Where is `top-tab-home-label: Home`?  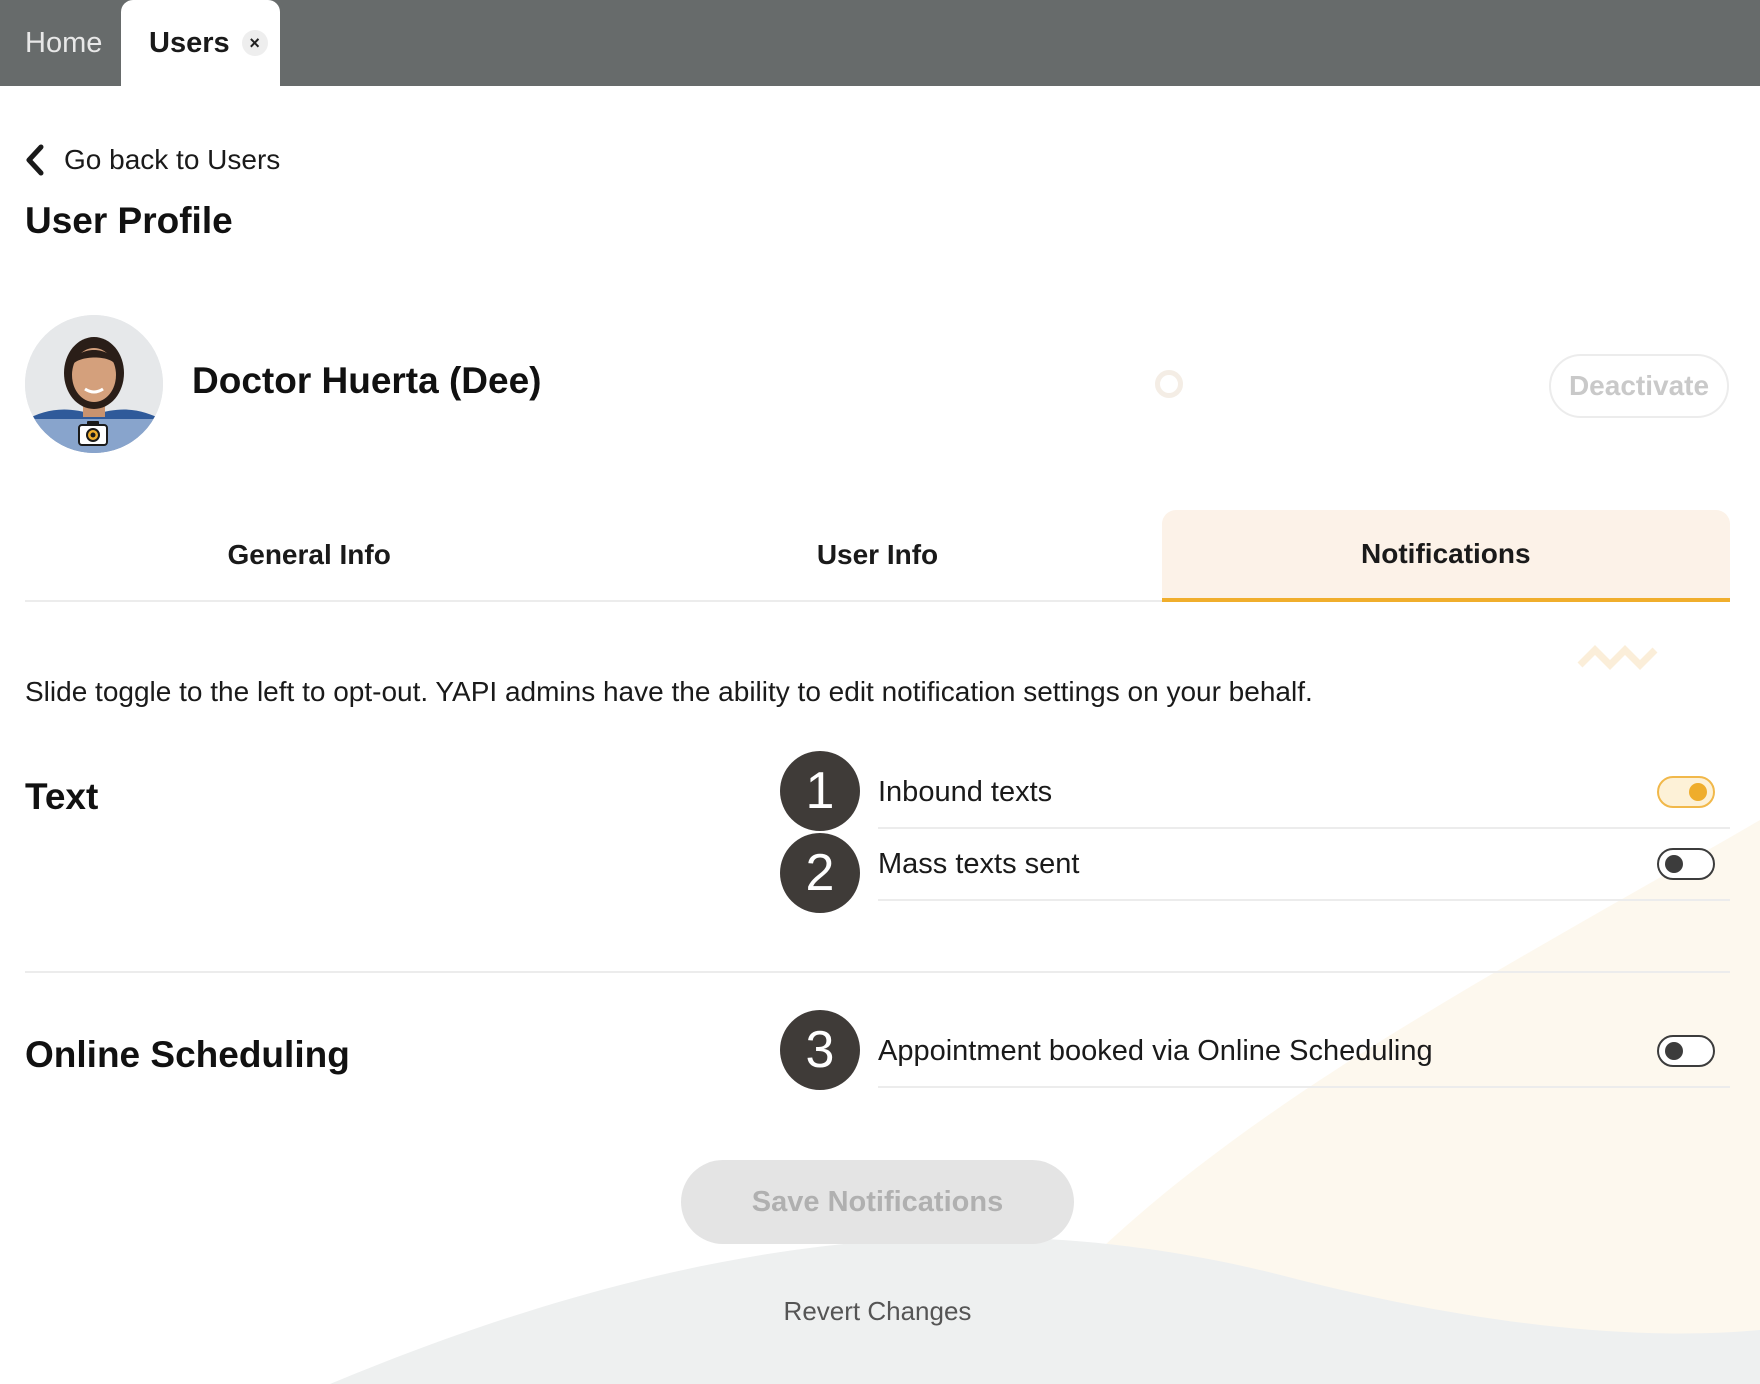
top-tab-home-label: Home is located at coordinates (64, 42).